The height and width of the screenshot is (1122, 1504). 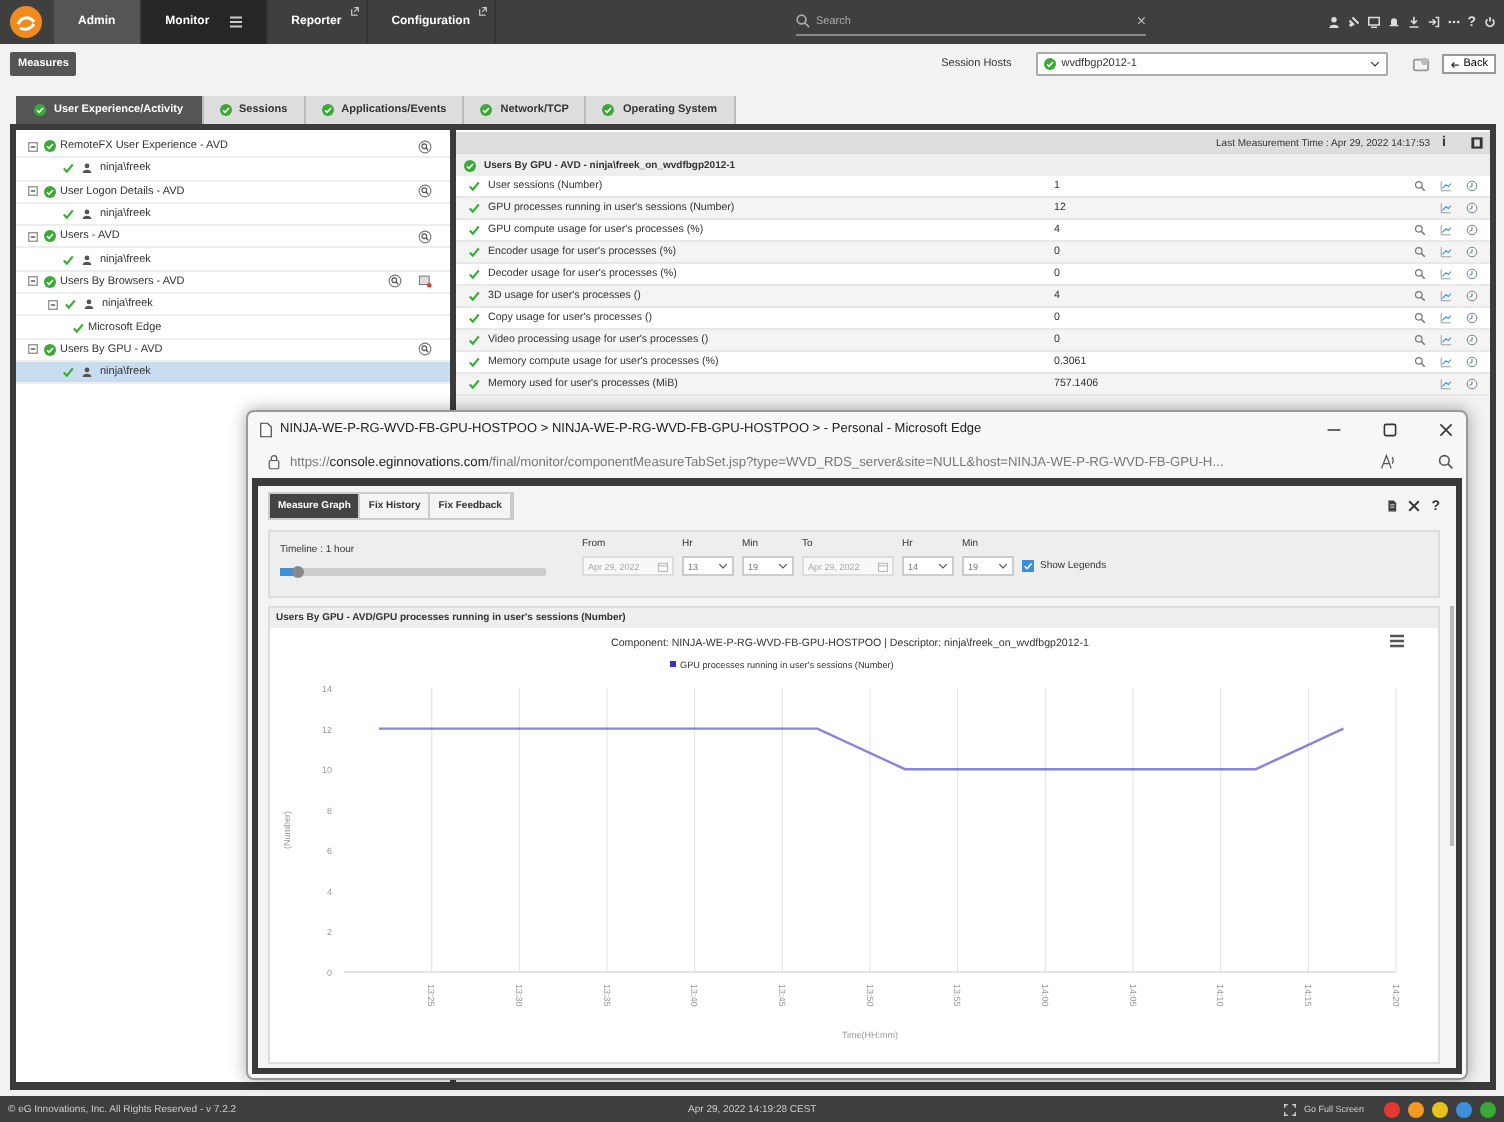 What do you see at coordinates (1397, 641) in the screenshot?
I see `chart-menu-icon` at bounding box center [1397, 641].